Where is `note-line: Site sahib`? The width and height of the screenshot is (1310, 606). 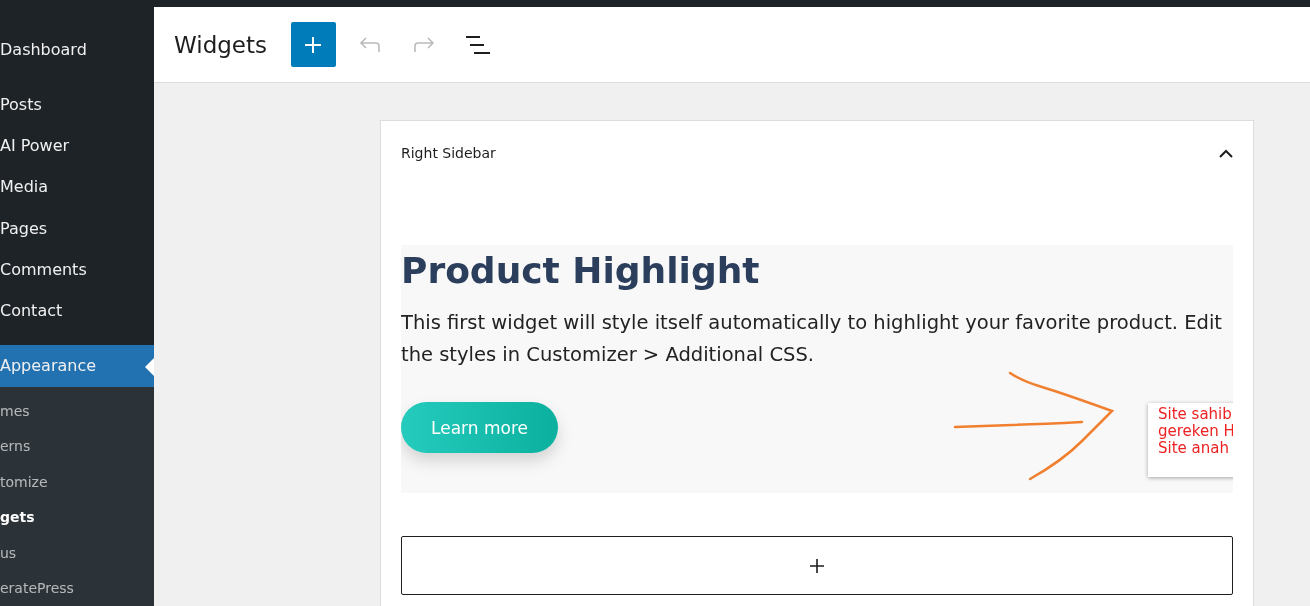 note-line: Site sahib is located at coordinates (1195, 414).